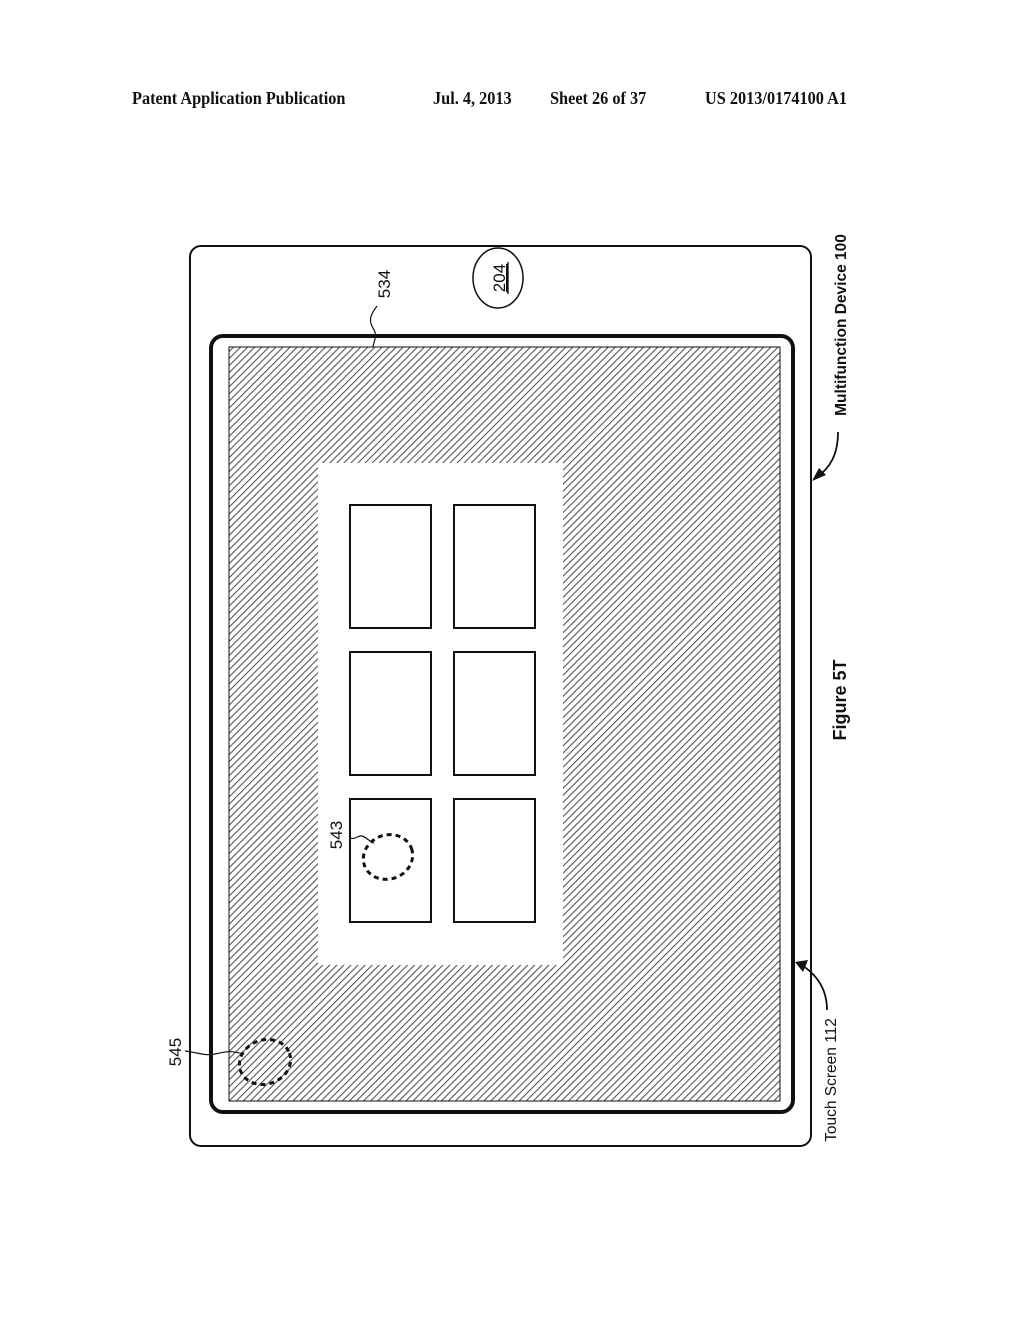 This screenshot has width=1024, height=1320. I want to click on home-button-ref-label: 204, so click(499, 278).